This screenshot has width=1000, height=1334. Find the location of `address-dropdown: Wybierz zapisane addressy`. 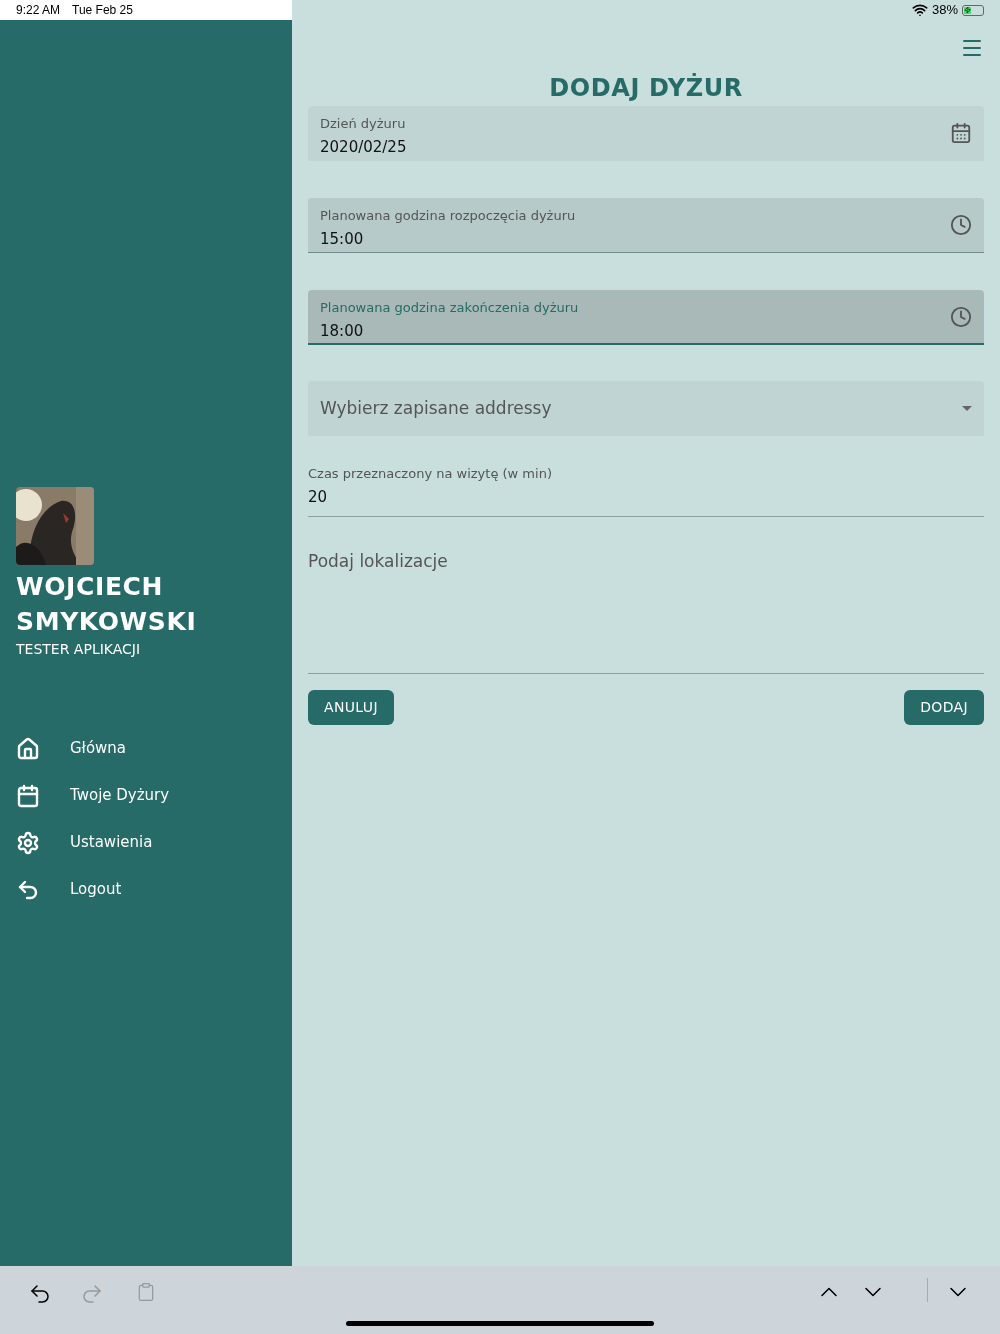

address-dropdown: Wybierz zapisane addressy is located at coordinates (646, 408).